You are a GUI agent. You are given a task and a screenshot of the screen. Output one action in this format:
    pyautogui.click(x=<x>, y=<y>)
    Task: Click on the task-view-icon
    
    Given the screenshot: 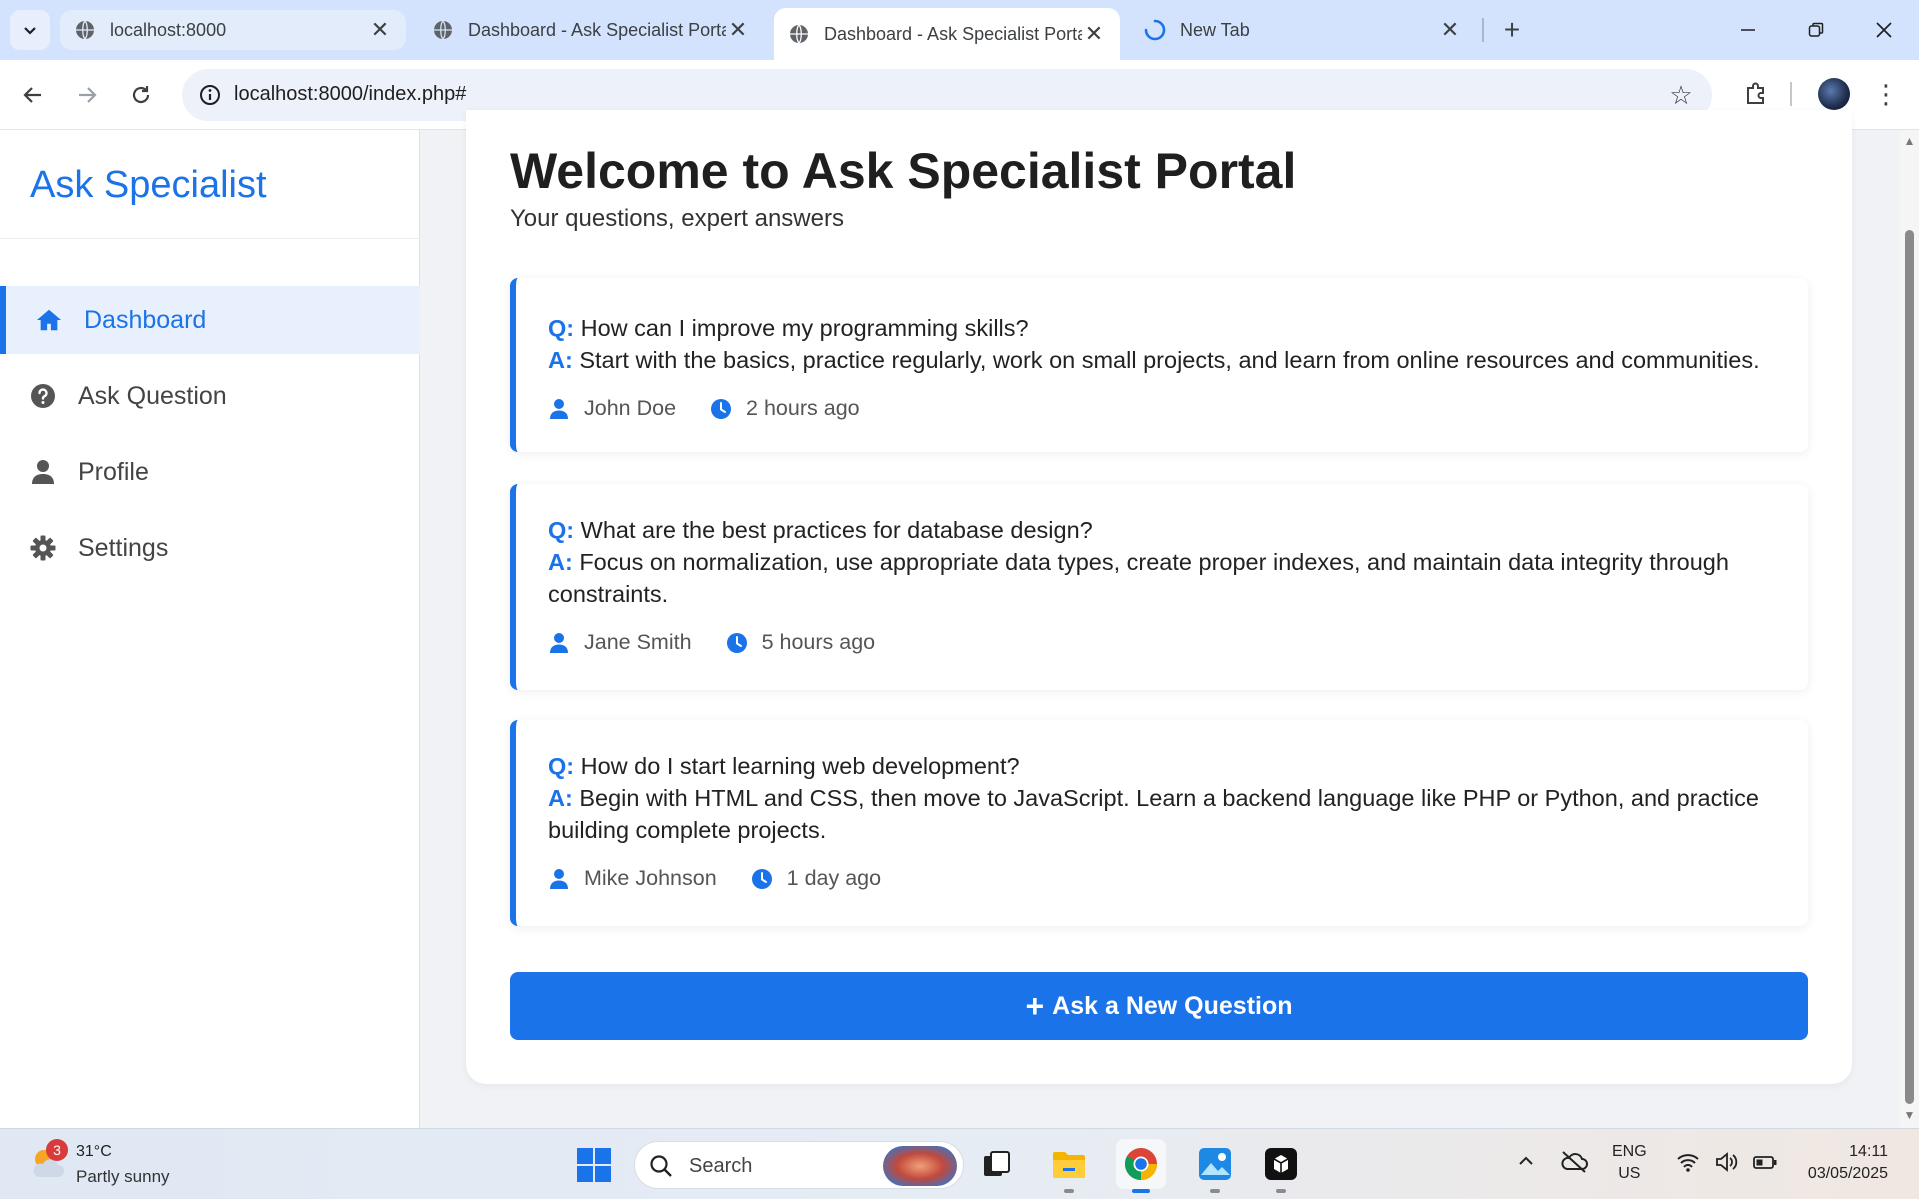 What is the action you would take?
    pyautogui.click(x=997, y=1164)
    